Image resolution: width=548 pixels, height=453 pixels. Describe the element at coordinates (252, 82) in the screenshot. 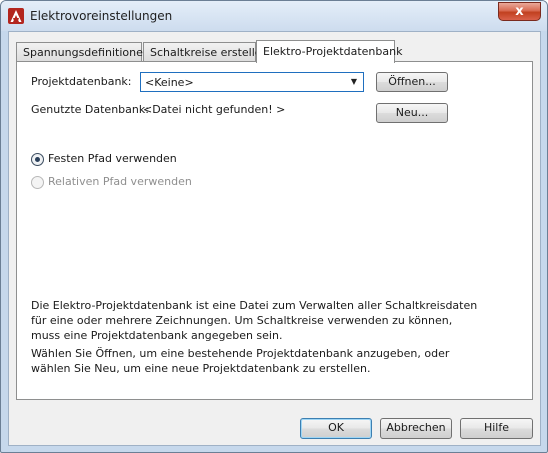

I see `project-db-combobox: <Keine> ▼` at that location.